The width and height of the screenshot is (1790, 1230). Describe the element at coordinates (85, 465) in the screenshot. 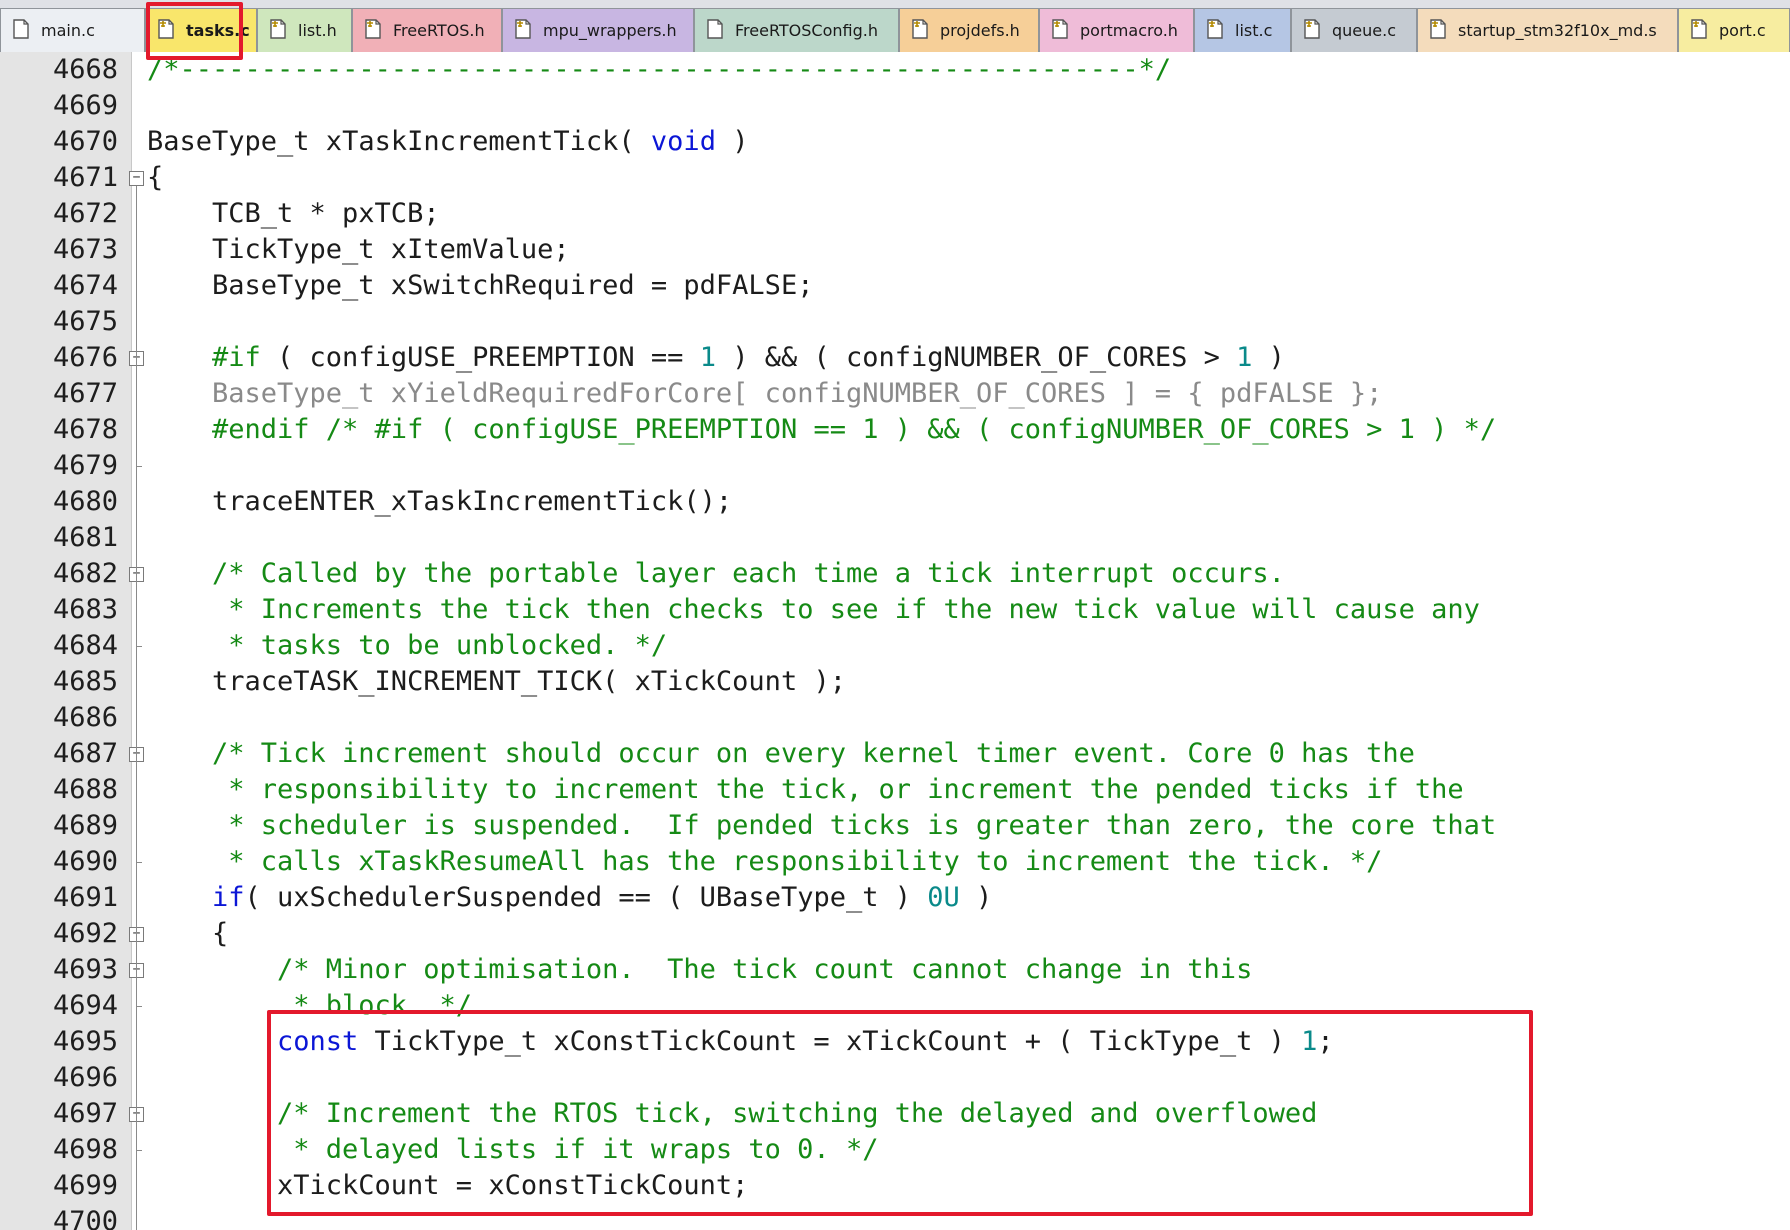

I see `line-number: 4679` at that location.